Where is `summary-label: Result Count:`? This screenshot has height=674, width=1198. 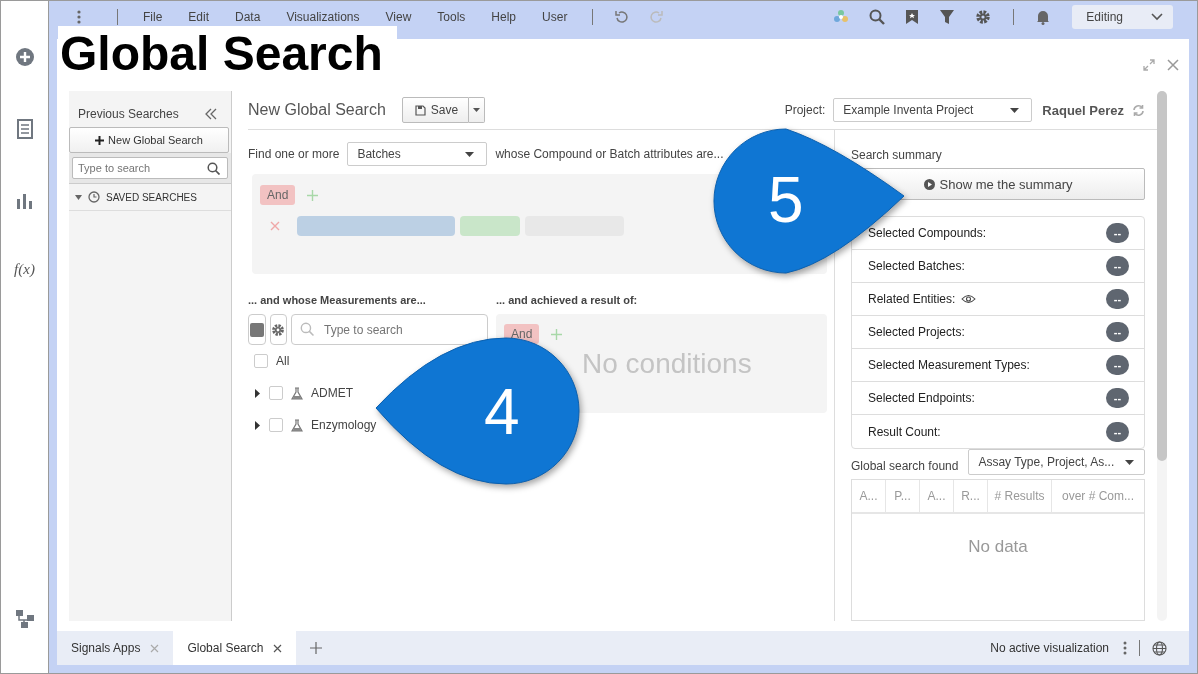
summary-label: Result Count: is located at coordinates (904, 431).